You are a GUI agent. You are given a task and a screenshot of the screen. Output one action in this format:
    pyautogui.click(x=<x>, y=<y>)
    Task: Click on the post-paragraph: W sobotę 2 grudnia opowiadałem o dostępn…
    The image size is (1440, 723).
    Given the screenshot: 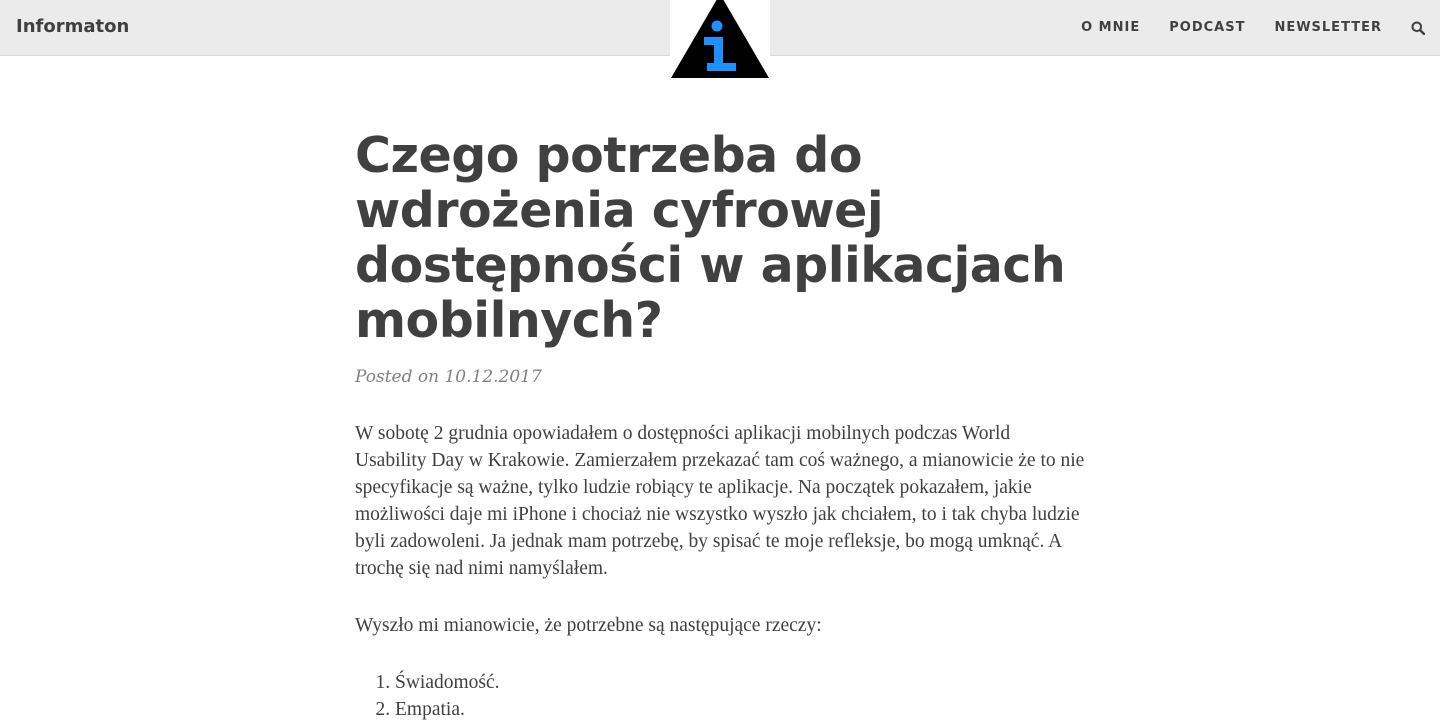 What is the action you would take?
    pyautogui.click(x=720, y=501)
    